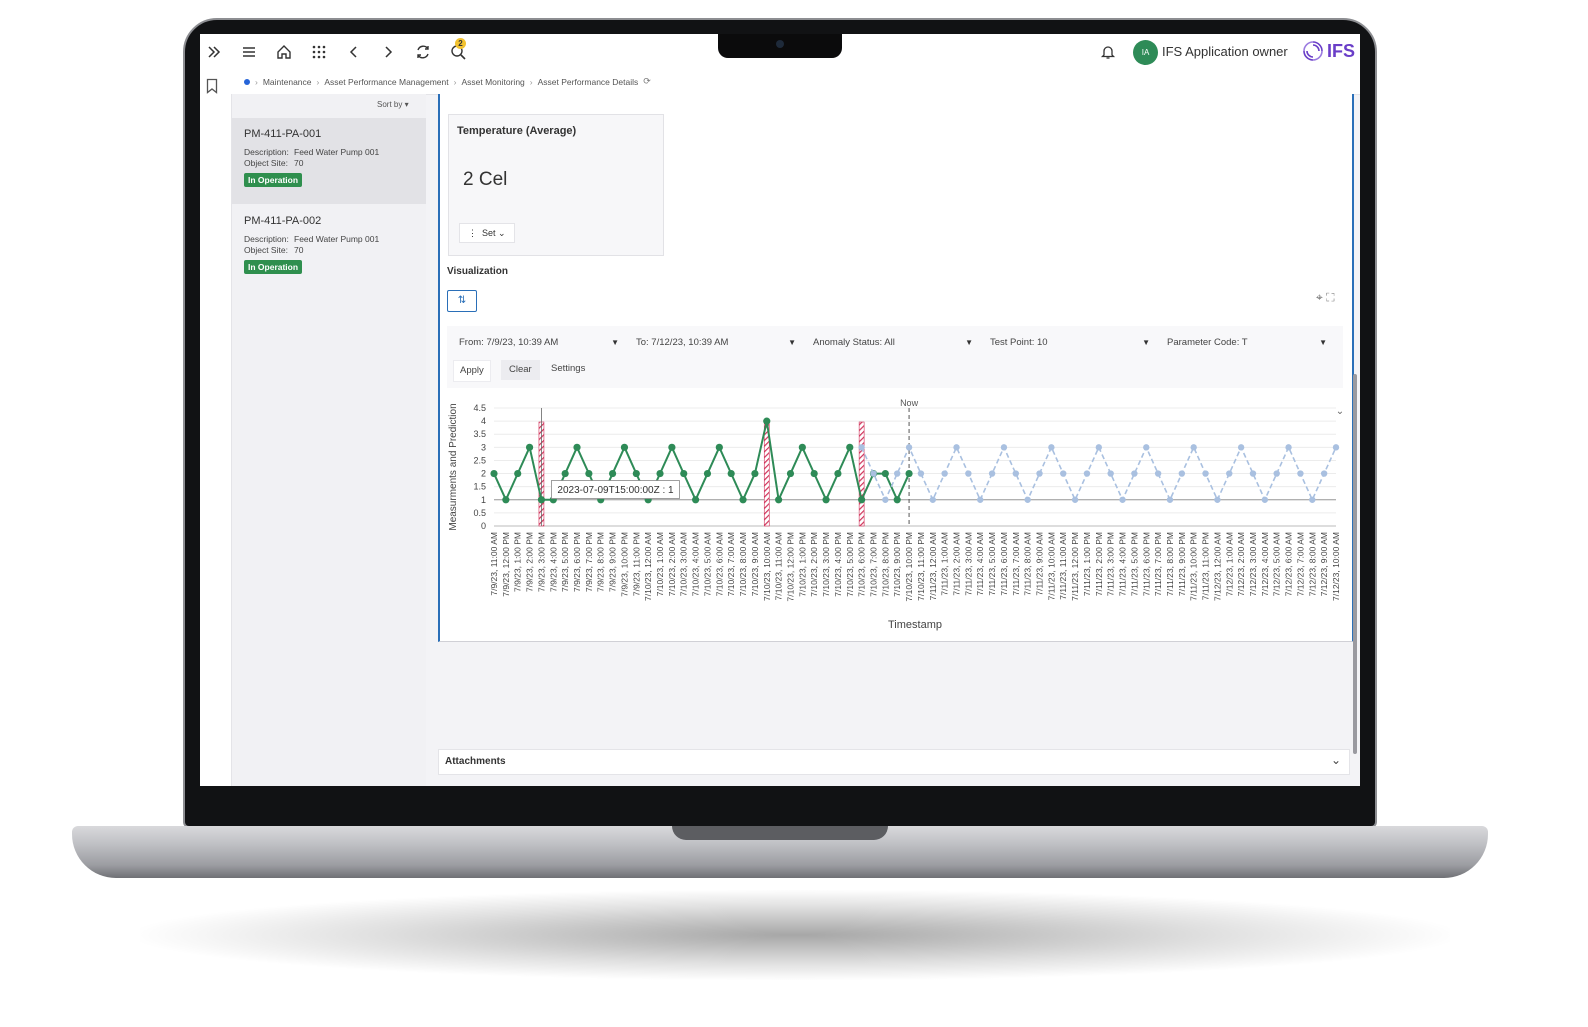  I want to click on breadcrumb-home-dot, so click(247, 81).